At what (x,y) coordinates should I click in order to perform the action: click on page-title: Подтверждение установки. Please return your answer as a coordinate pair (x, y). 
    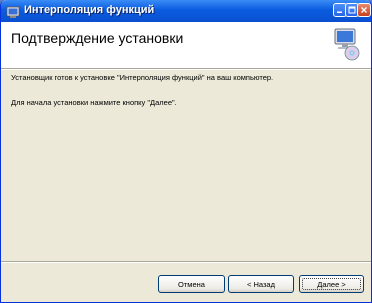
    Looking at the image, I should click on (97, 38).